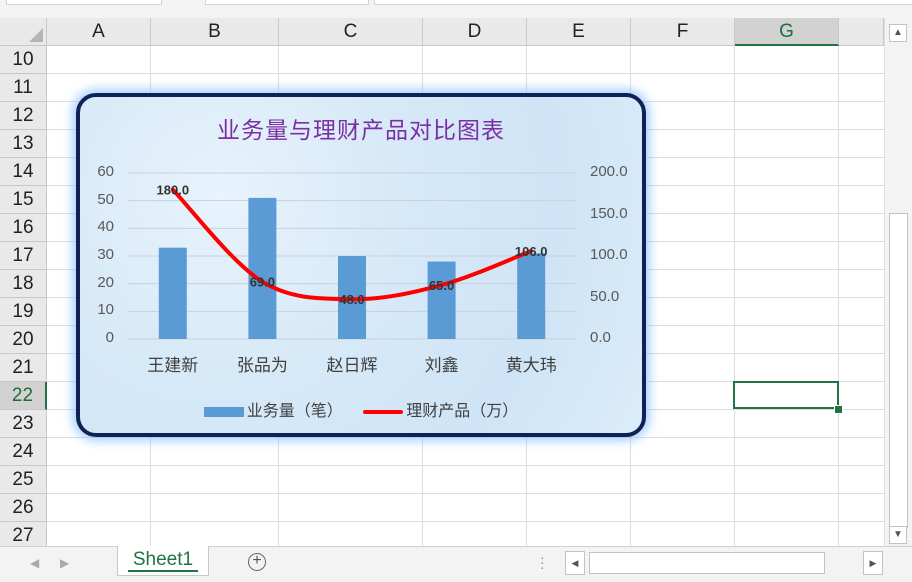  What do you see at coordinates (223, 411) in the screenshot?
I see `legend-bar-swatch` at bounding box center [223, 411].